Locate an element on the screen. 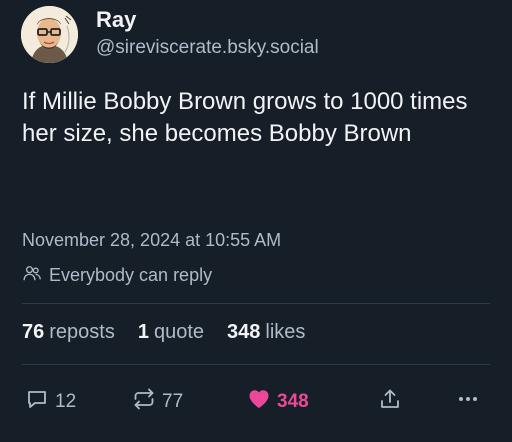 This screenshot has width=512, height=442. post-timestamp: November 28, 2024 at 10:55 AM is located at coordinates (152, 240).